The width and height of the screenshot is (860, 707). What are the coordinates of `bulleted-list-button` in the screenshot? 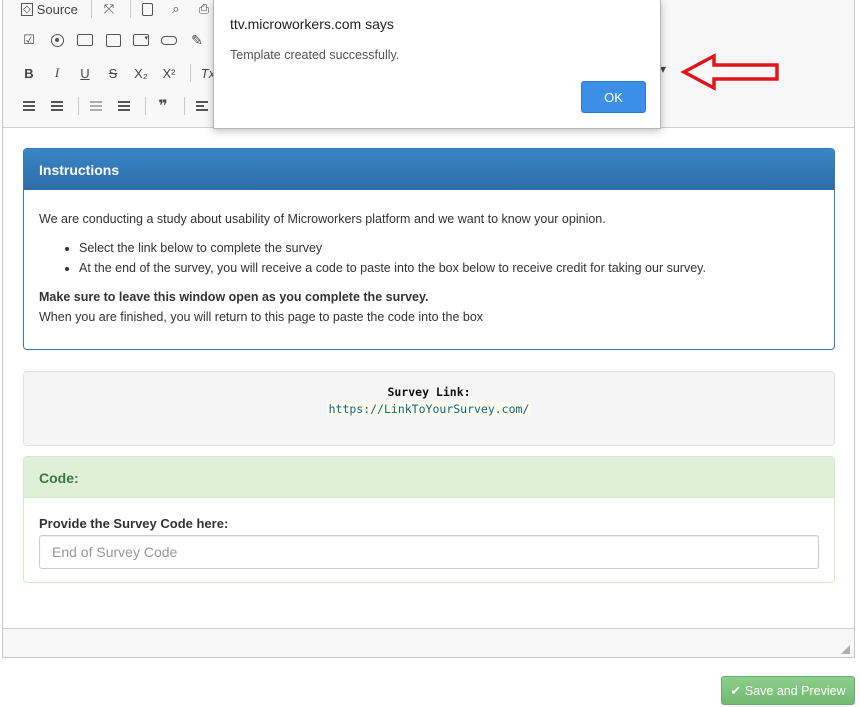 It's located at (57, 106).